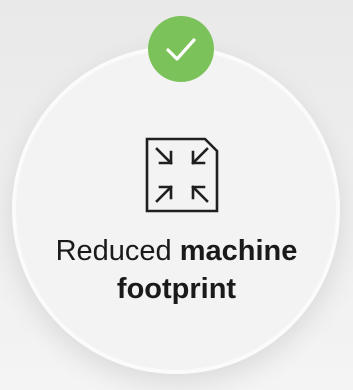 The height and width of the screenshot is (390, 353). What do you see at coordinates (113, 251) in the screenshot?
I see `feature-title-regular: Reduced` at bounding box center [113, 251].